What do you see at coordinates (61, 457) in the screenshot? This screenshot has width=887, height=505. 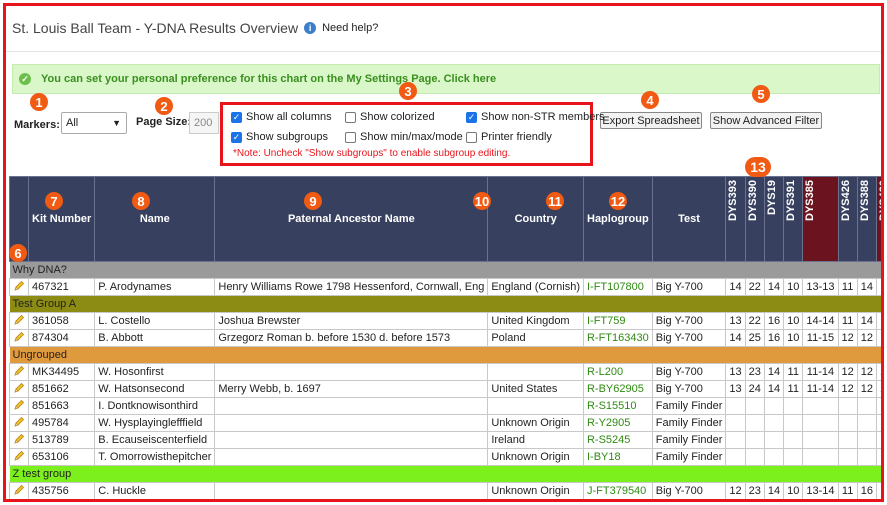 I see `kit-number-cell: 653106` at bounding box center [61, 457].